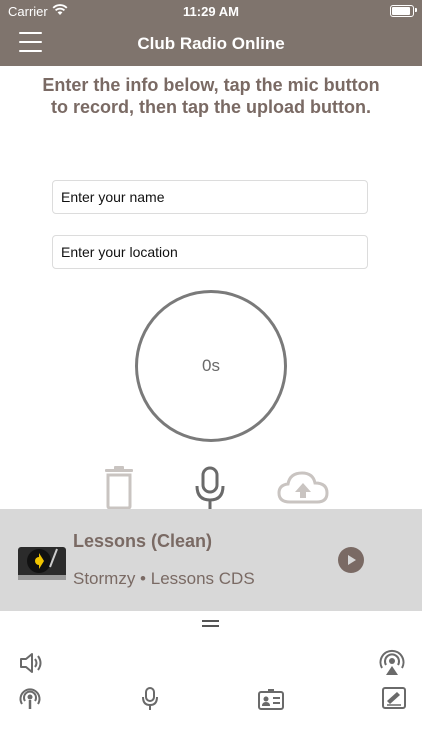  I want to click on microphone-icon, so click(210, 489).